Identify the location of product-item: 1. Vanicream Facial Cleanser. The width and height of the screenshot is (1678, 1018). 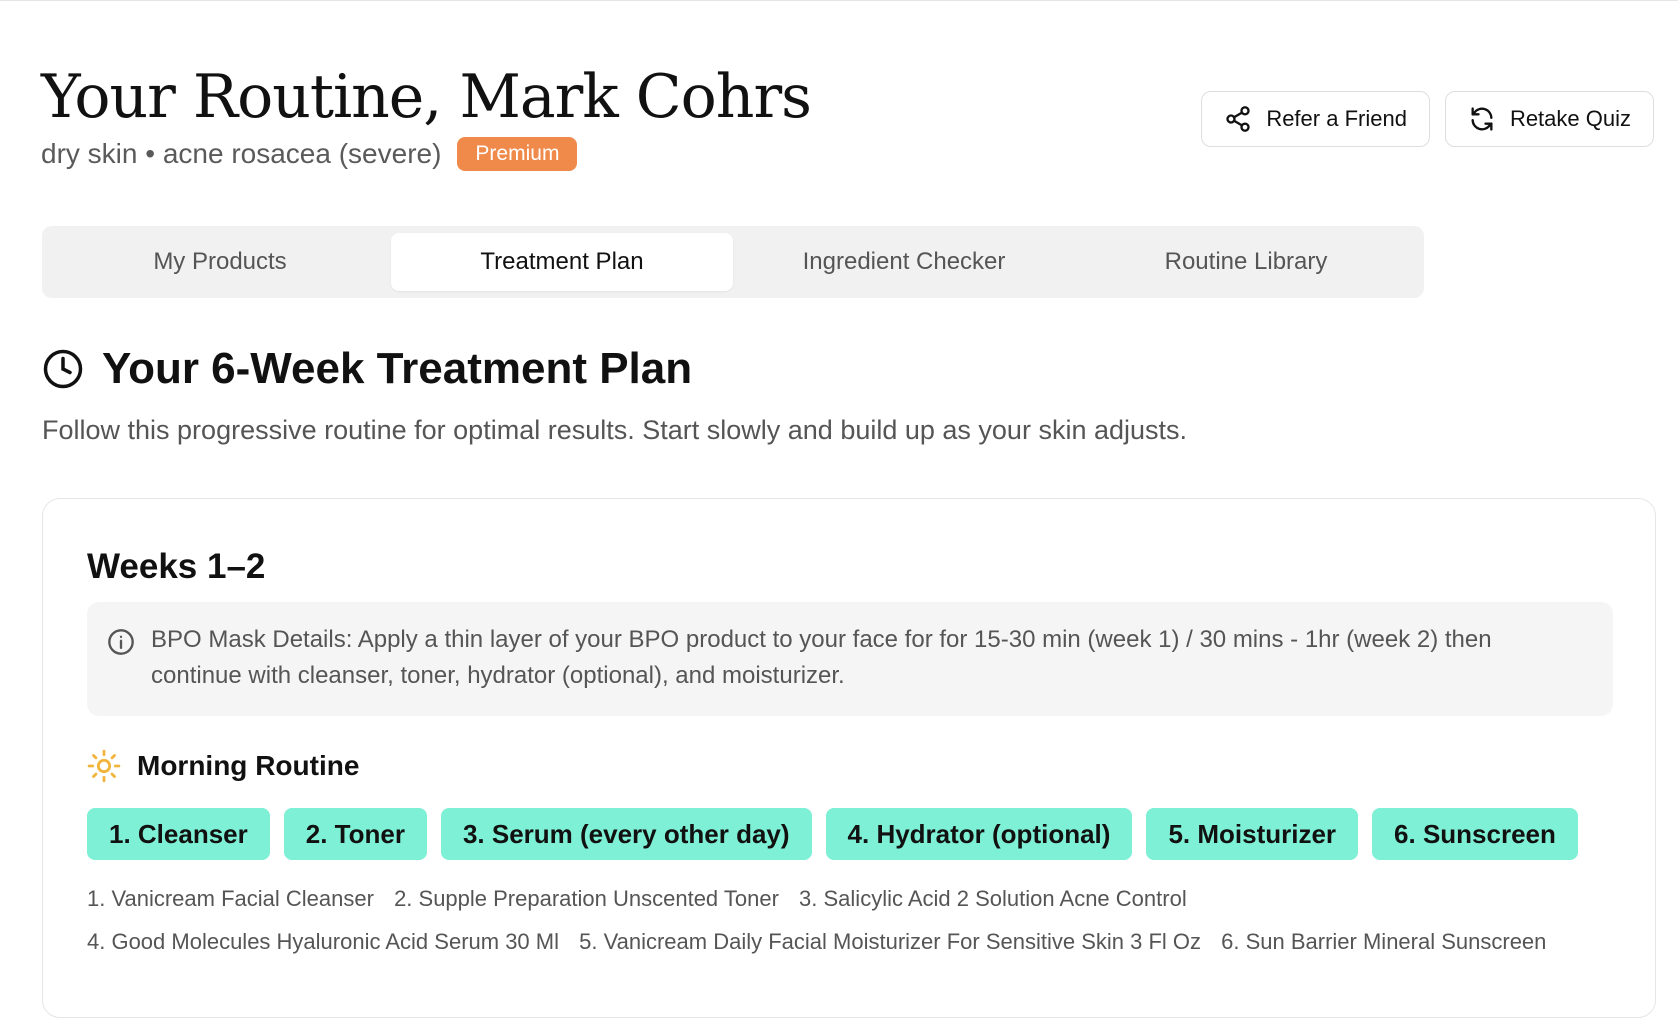
(230, 898).